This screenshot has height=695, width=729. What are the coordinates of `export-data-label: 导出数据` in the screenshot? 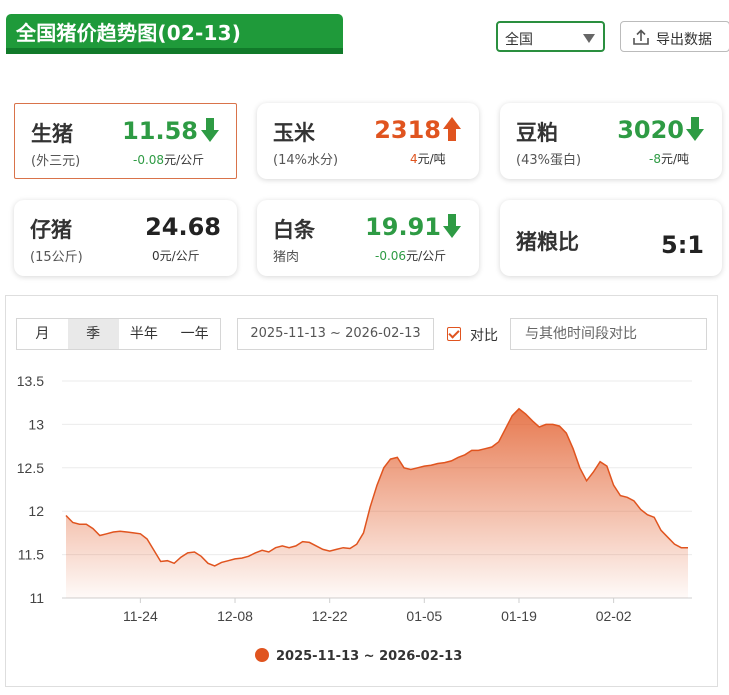 It's located at (684, 40).